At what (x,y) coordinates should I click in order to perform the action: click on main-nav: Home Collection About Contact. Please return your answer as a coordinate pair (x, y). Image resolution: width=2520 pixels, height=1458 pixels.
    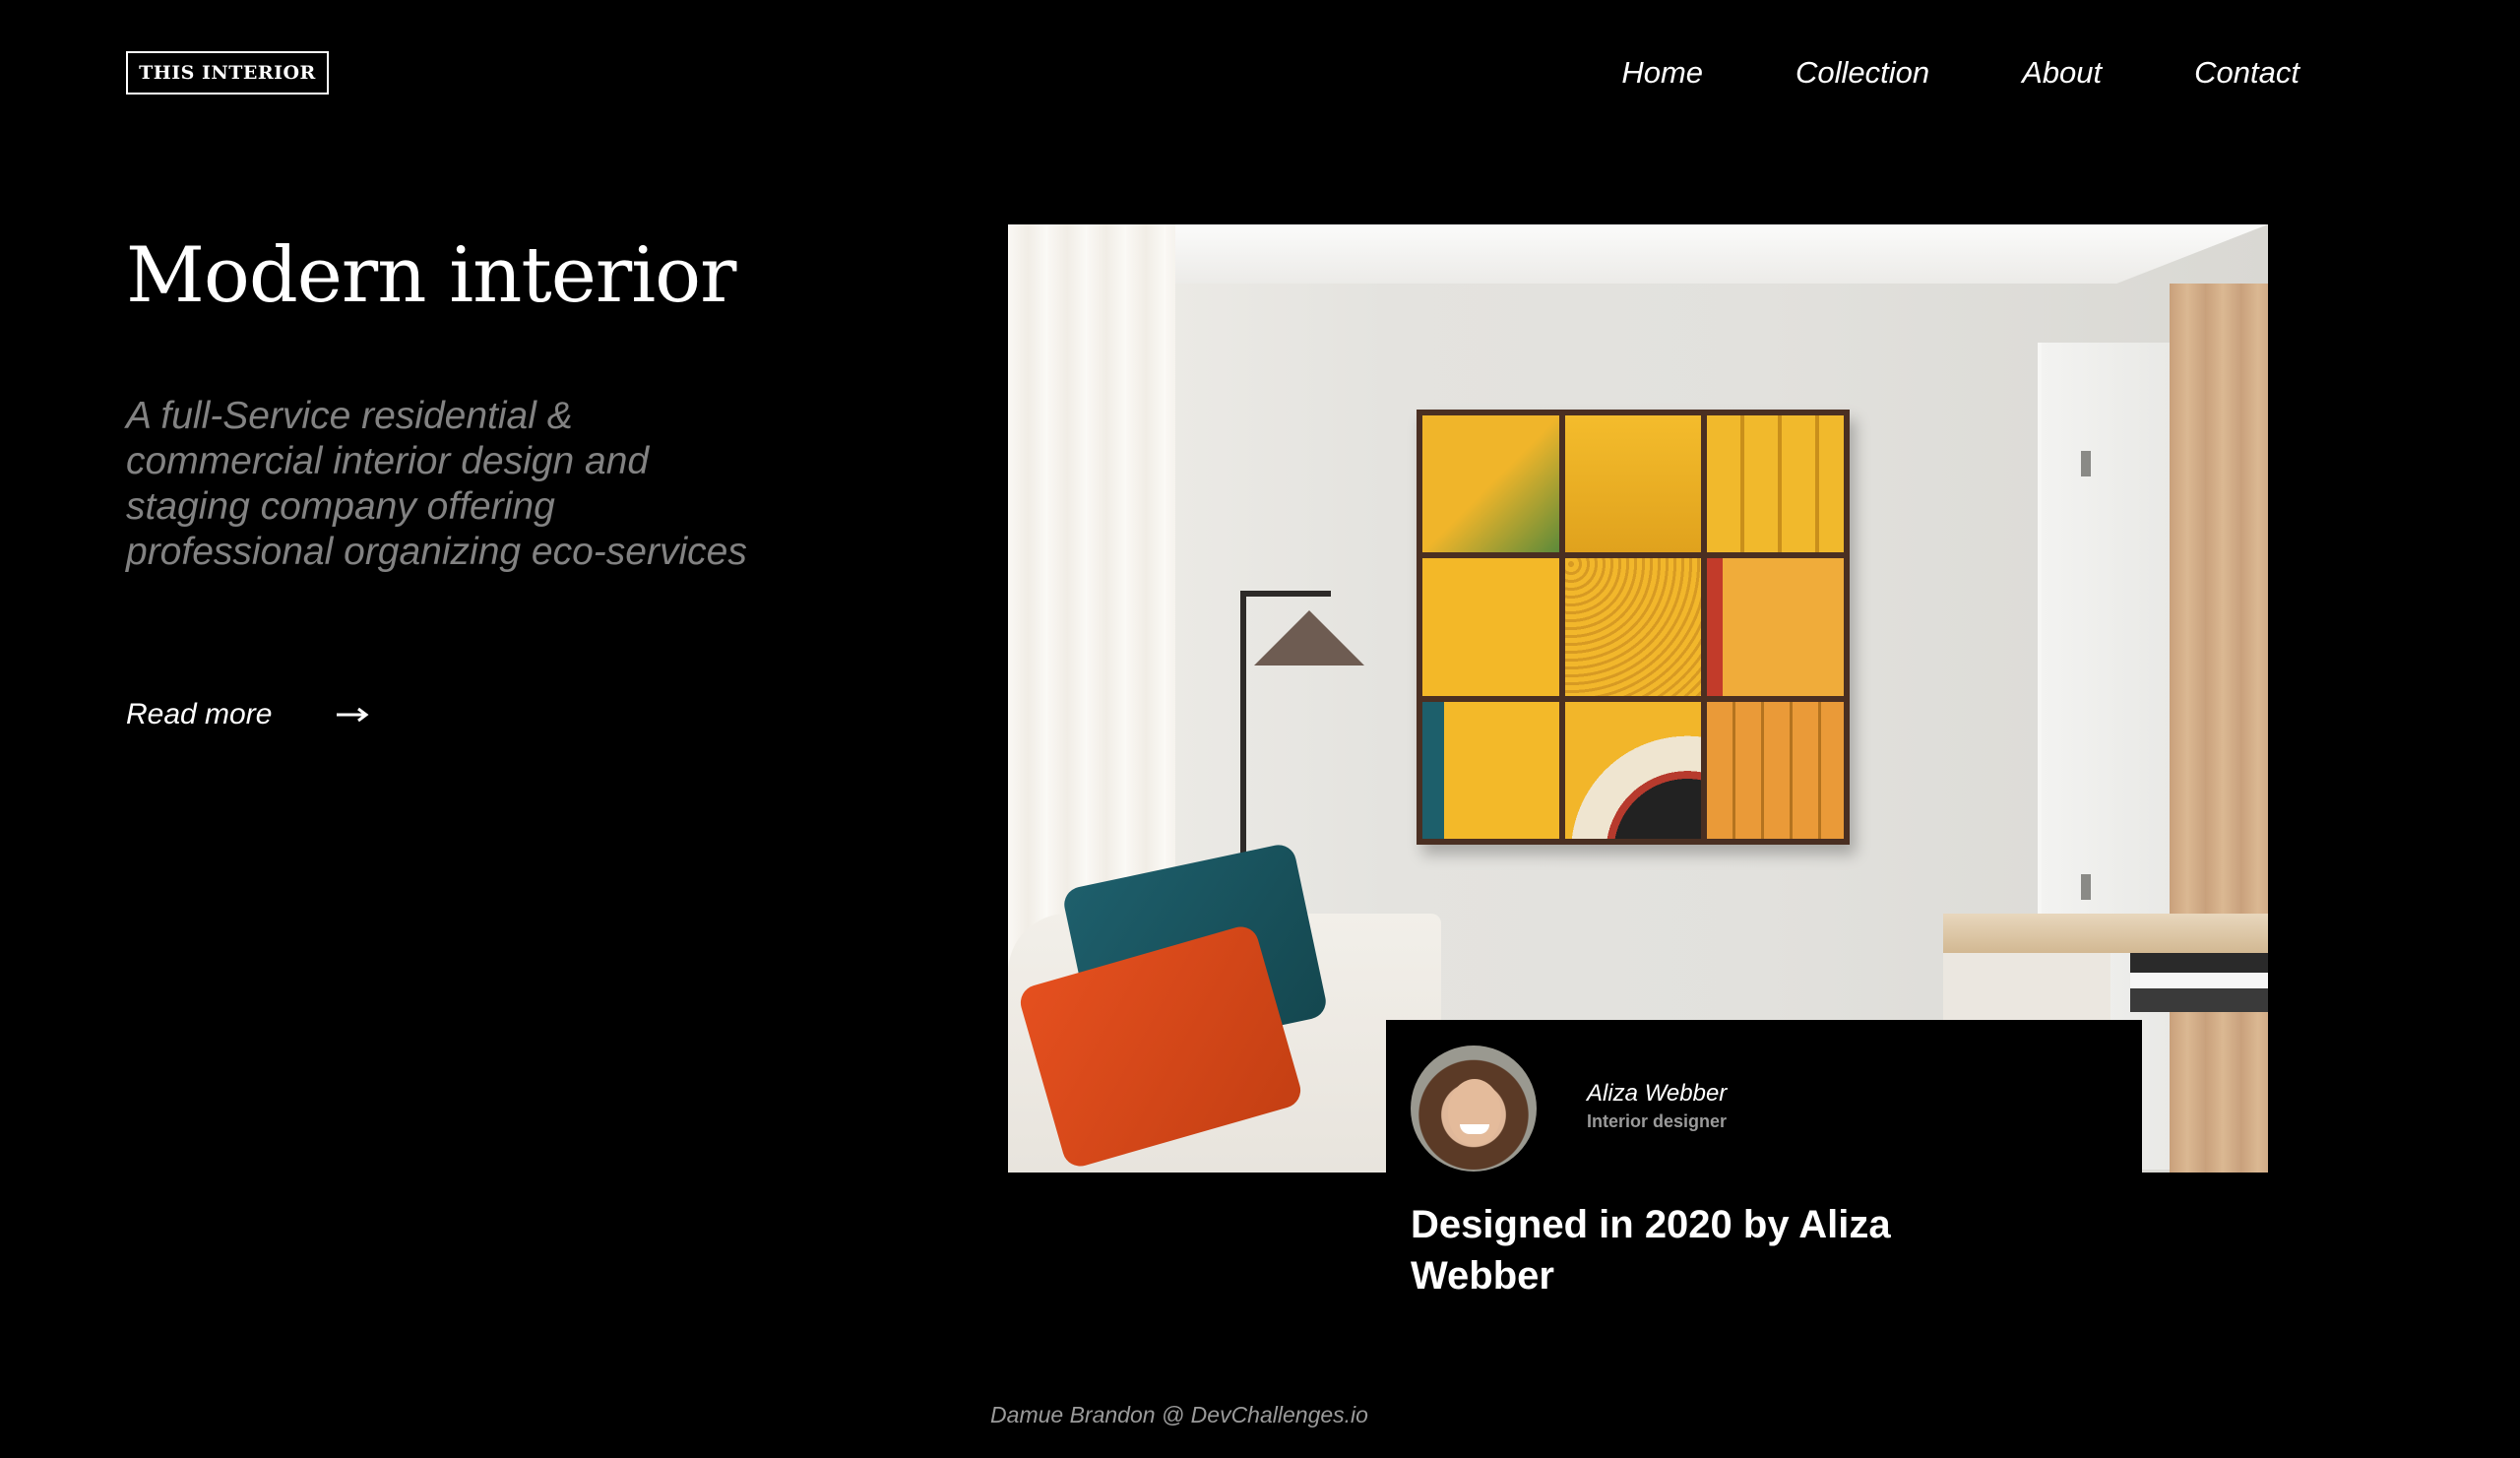
    Looking at the image, I should click on (1960, 73).